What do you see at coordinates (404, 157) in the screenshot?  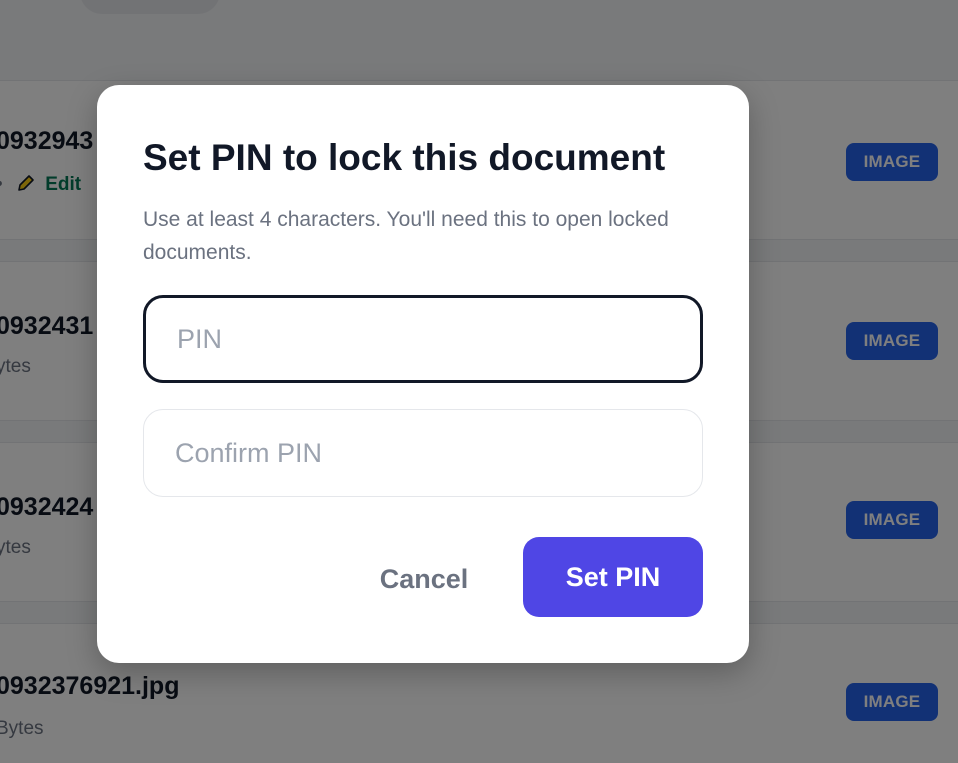 I see `dialog-title: Set PIN to lock this document` at bounding box center [404, 157].